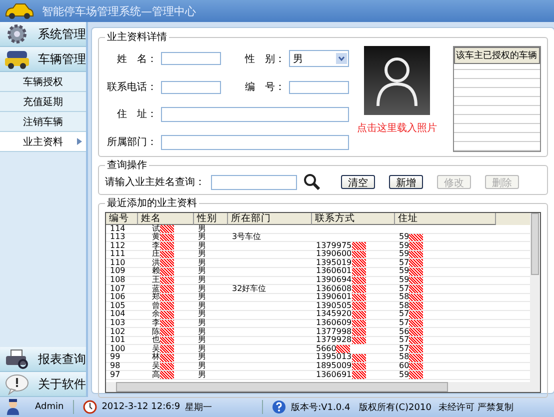 Image resolution: width=554 pixels, height=417 pixels. I want to click on group-title: 查询操作, so click(127, 165).